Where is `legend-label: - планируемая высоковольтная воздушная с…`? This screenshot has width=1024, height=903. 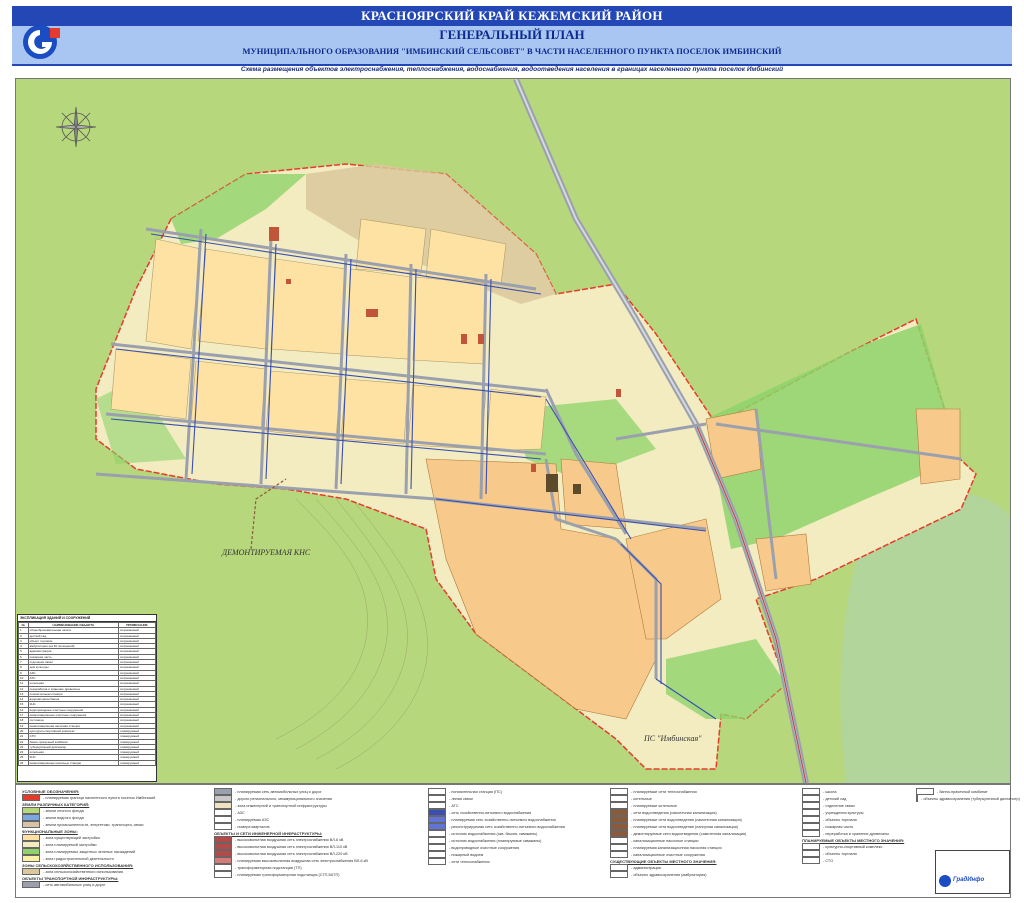
legend-label: - планируемая высоковольтная воздушная с… is located at coordinates (301, 860).